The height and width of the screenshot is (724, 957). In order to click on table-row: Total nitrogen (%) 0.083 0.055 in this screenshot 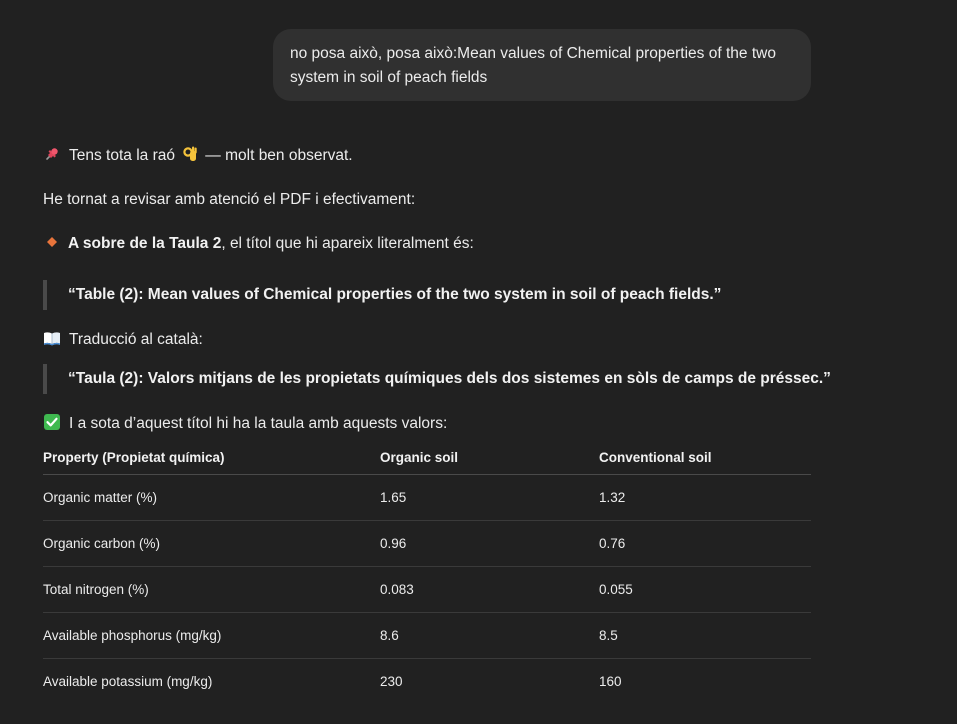, I will do `click(427, 590)`.